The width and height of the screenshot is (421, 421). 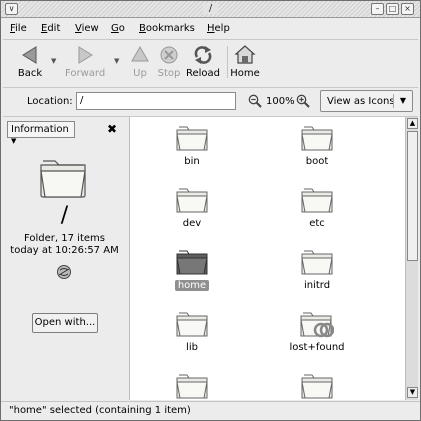 I want to click on file-item: etc, so click(x=317, y=207).